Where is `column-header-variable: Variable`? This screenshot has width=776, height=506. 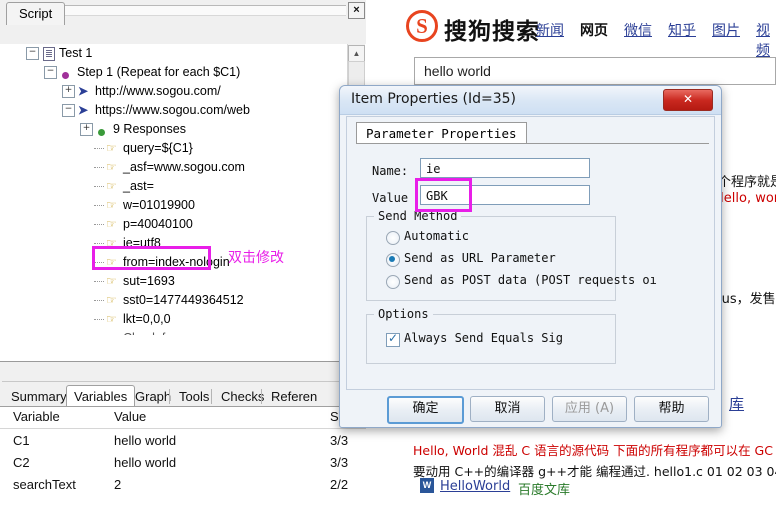
column-header-variable: Variable is located at coordinates (36, 416).